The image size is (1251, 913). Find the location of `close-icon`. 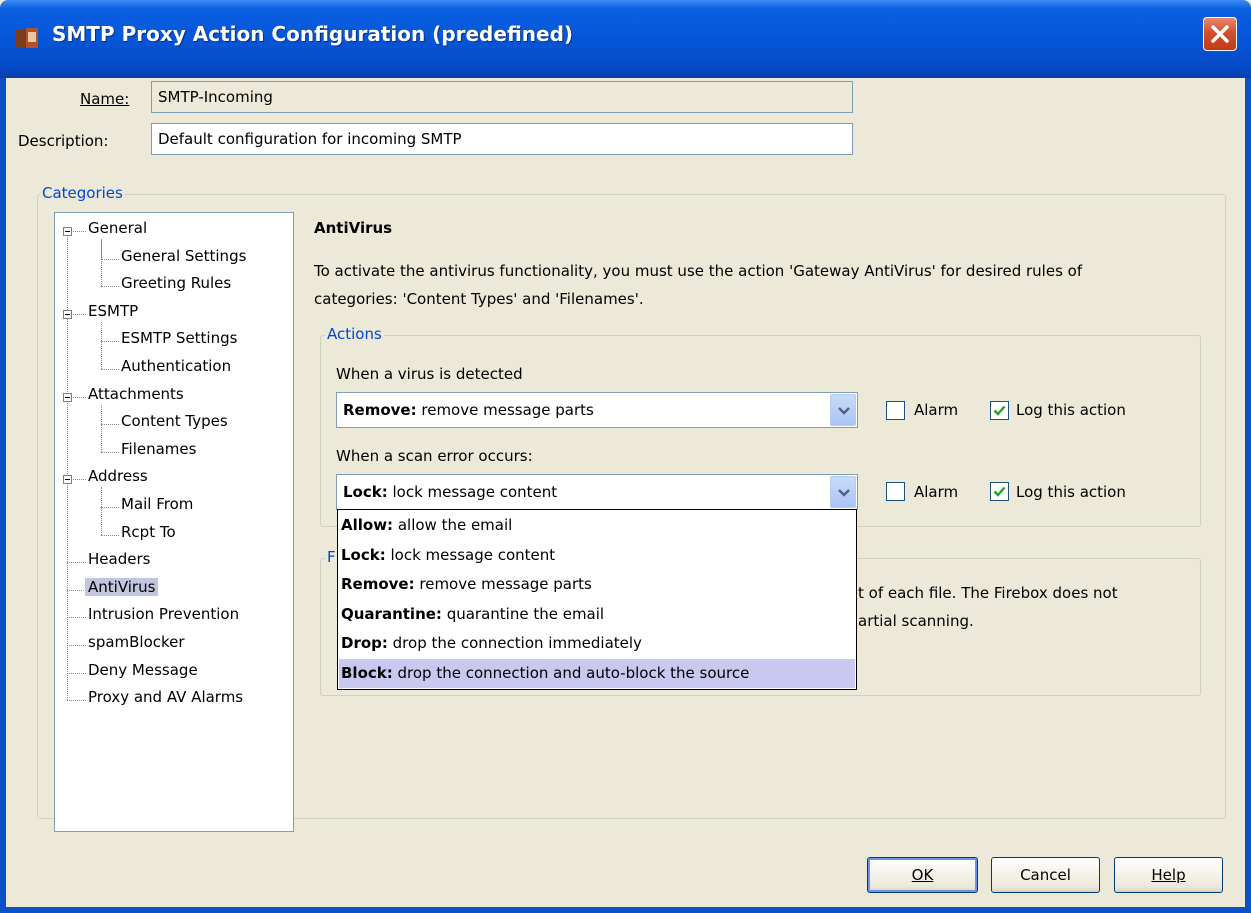

close-icon is located at coordinates (1220, 34).